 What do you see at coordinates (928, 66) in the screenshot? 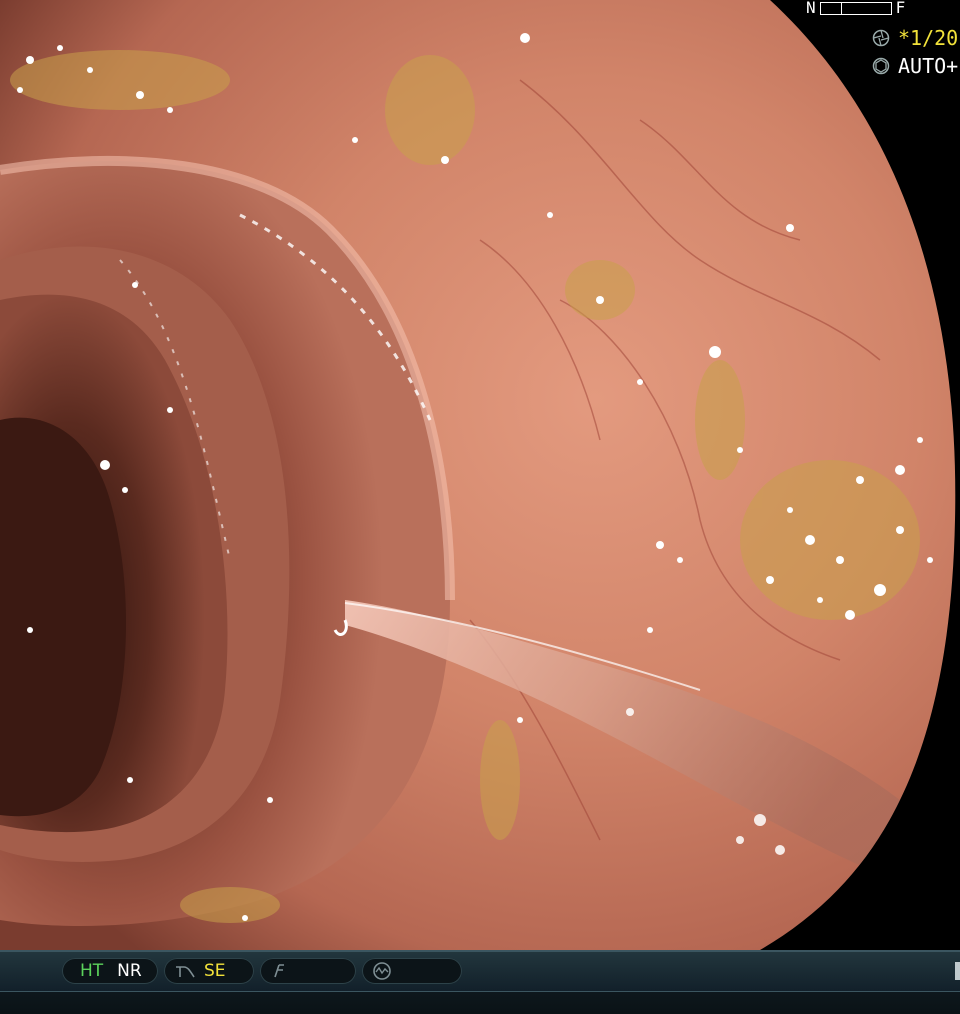
I see `iris-mode-value: AUTO+` at bounding box center [928, 66].